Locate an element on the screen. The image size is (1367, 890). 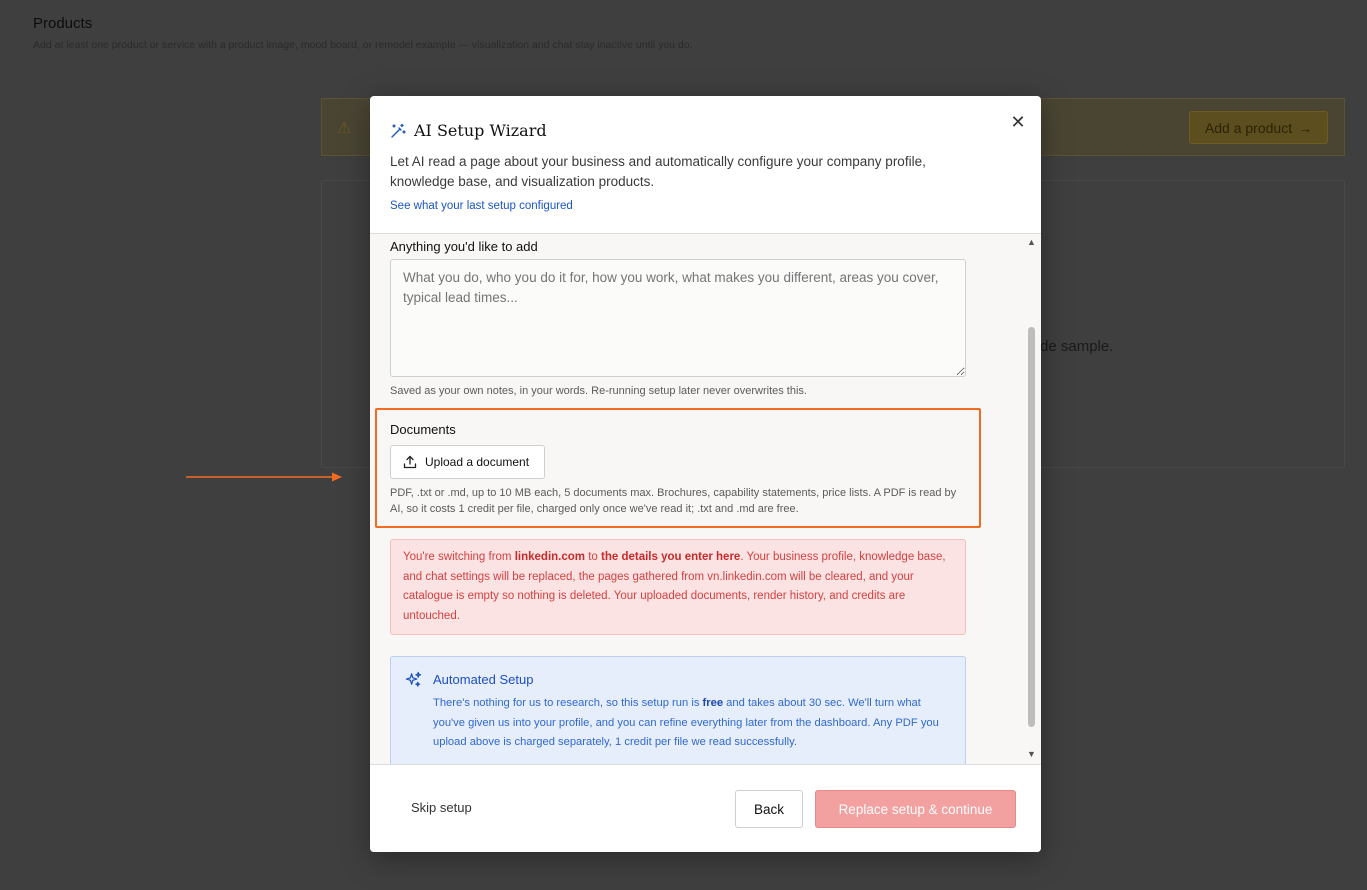
annotation-arrow-icon is located at coordinates (264, 477).